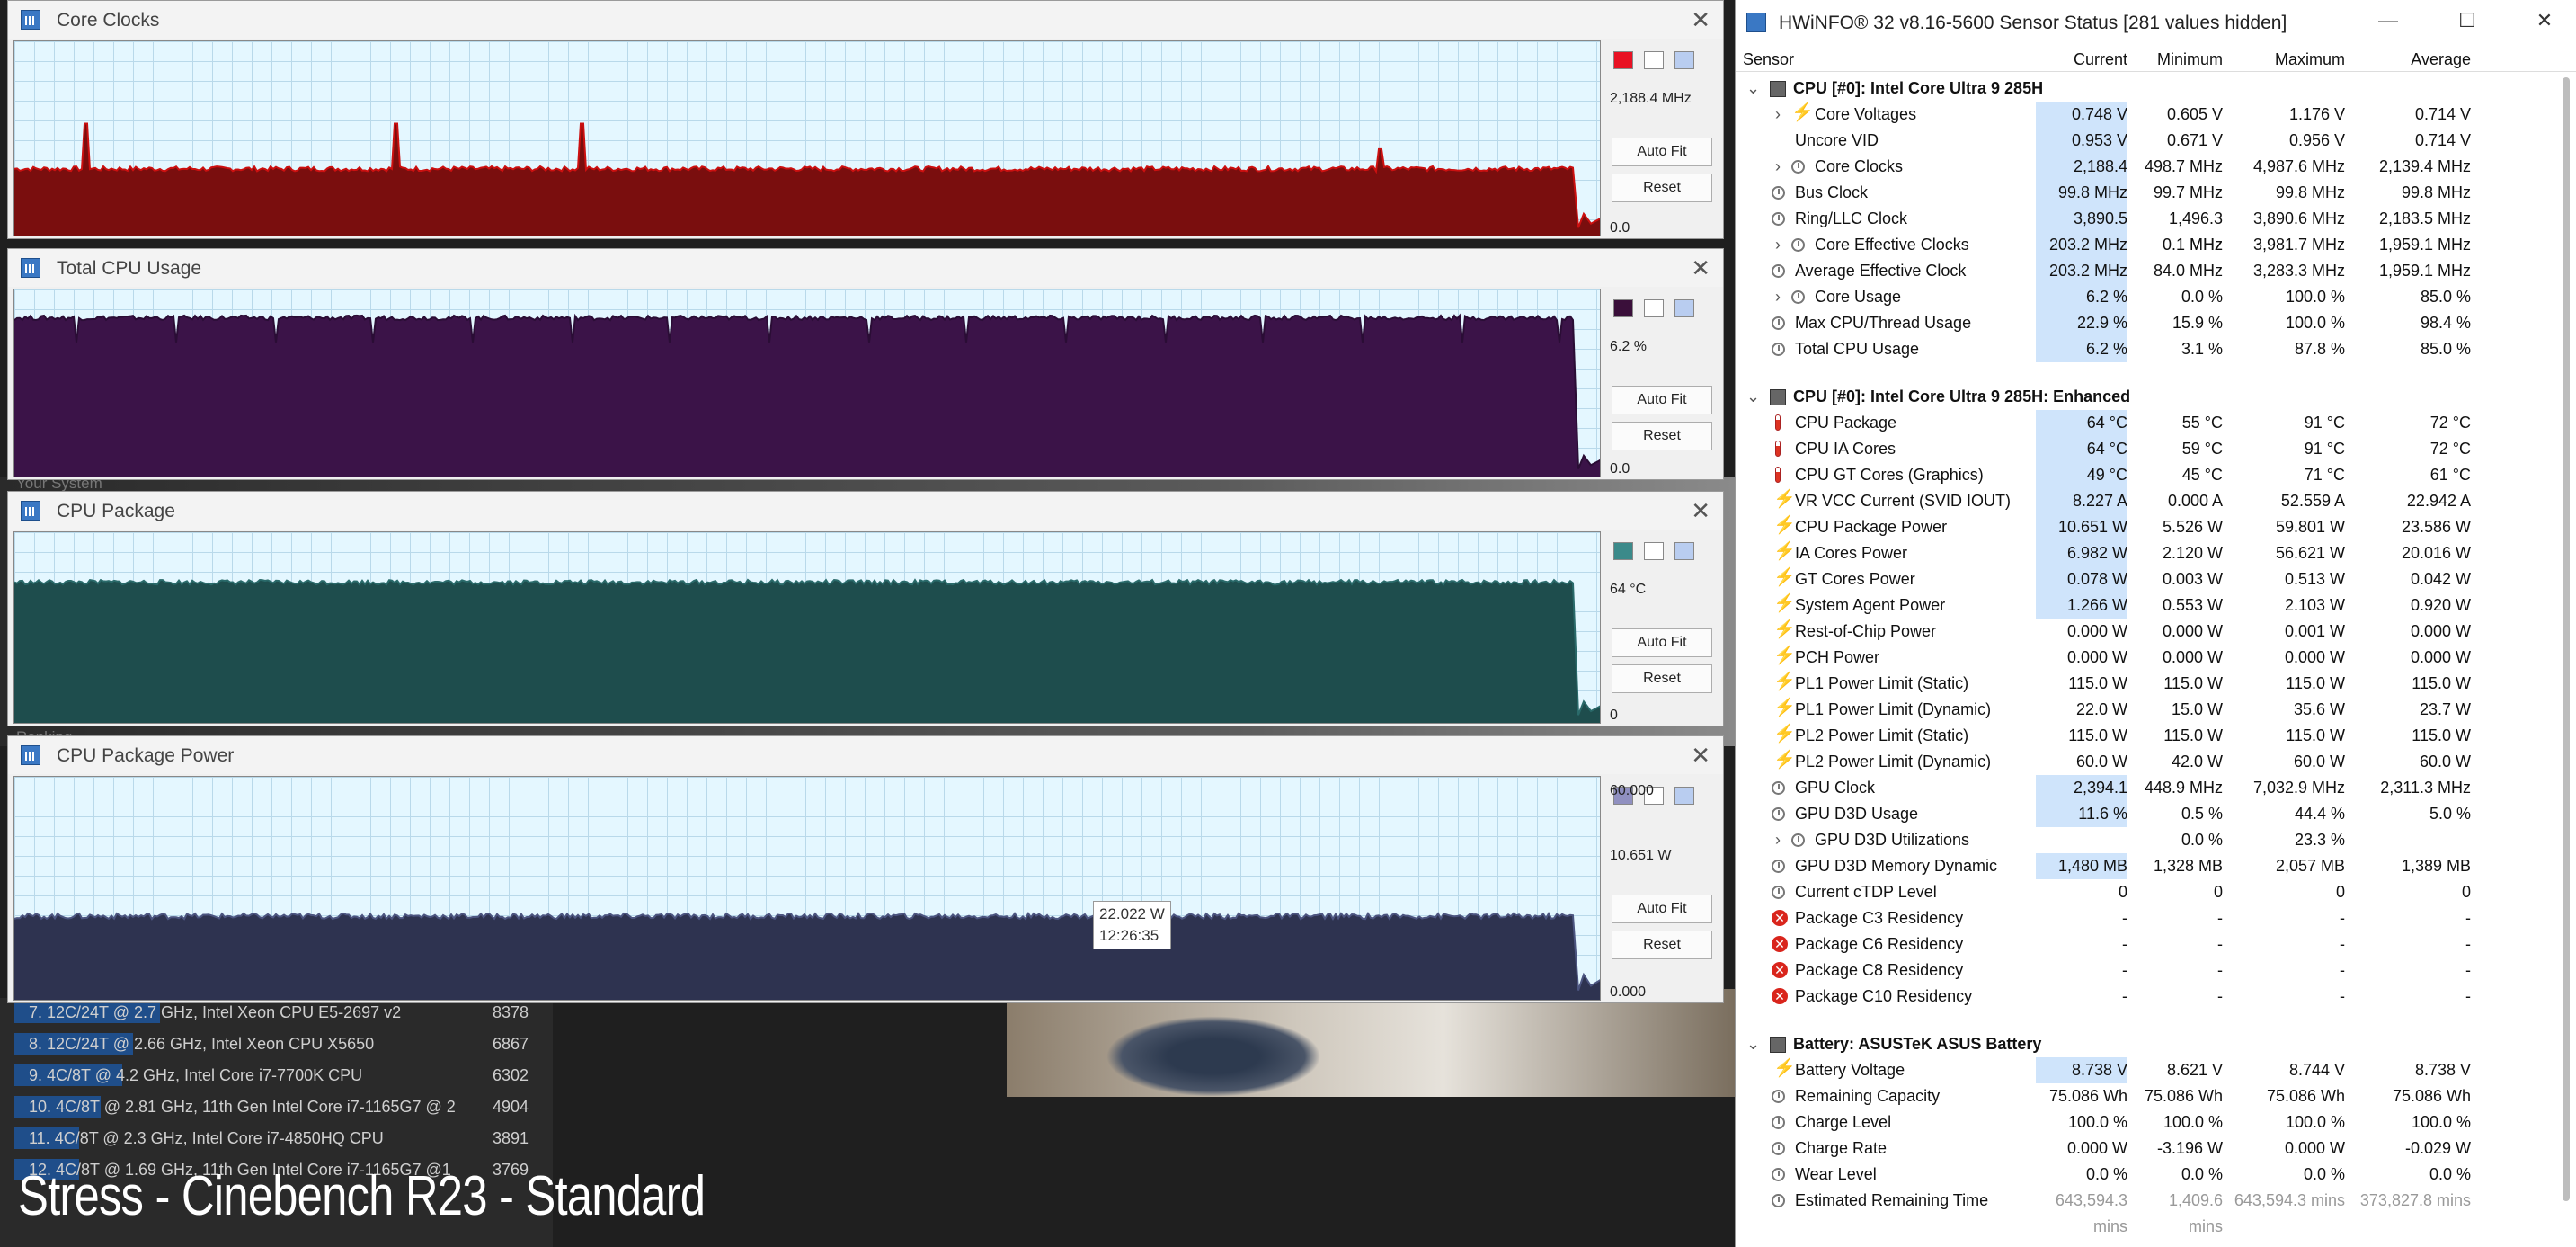  Describe the element at coordinates (1778, 788) in the screenshot. I see `clock-icon` at that location.